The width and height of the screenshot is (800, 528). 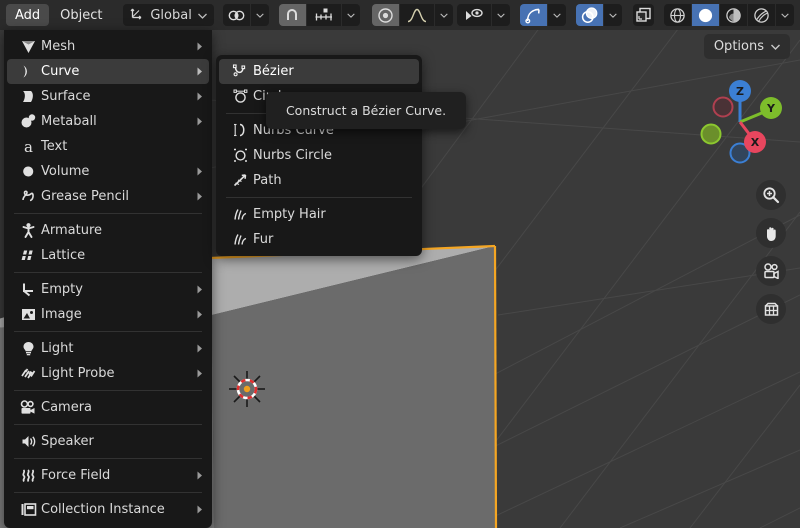 What do you see at coordinates (323, 15) in the screenshot?
I see `snap-to-button` at bounding box center [323, 15].